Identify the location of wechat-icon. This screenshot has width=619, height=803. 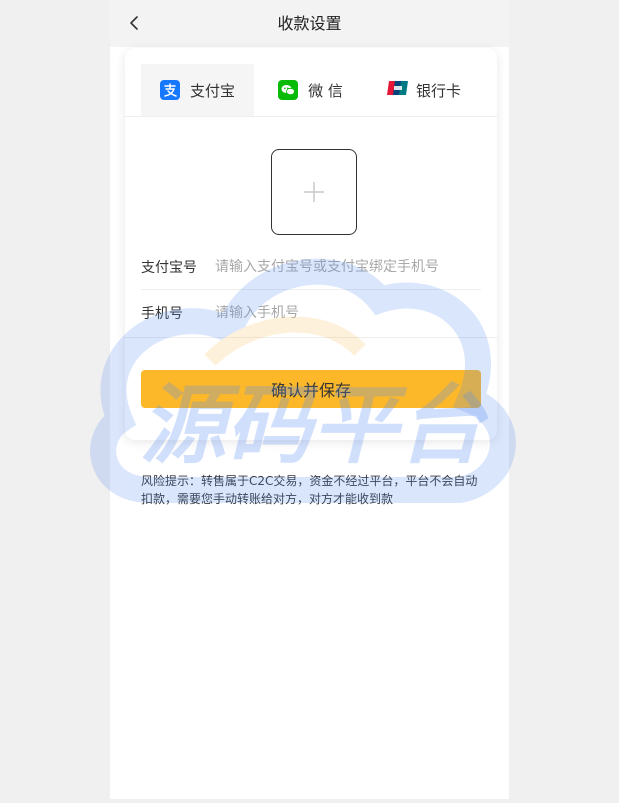
(288, 90).